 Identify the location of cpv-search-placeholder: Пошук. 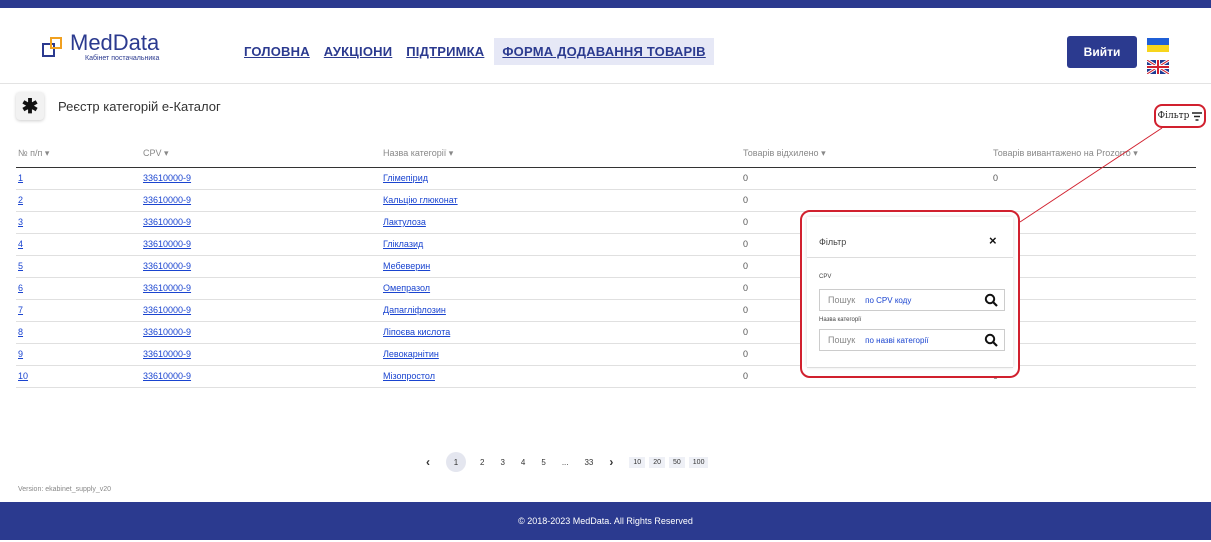
(842, 300).